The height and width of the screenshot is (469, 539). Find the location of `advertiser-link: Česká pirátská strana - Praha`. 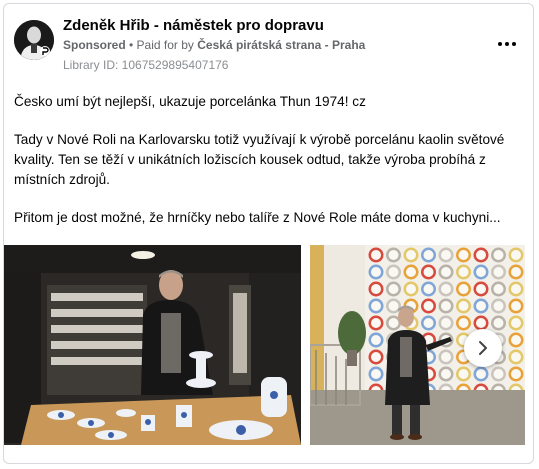

advertiser-link: Česká pirátská strana - Praha is located at coordinates (281, 45).